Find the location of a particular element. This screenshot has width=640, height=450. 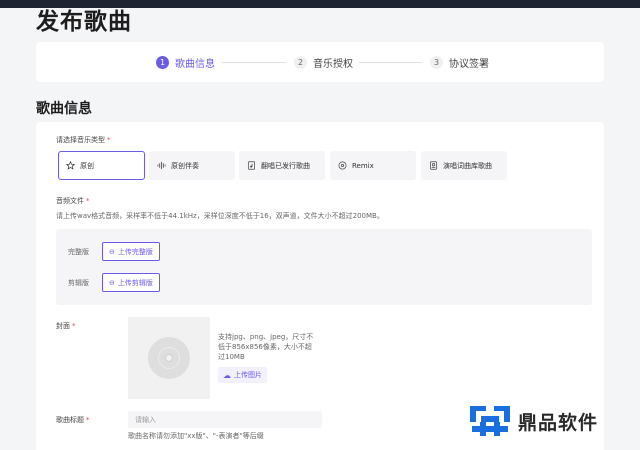

step-number: 1 is located at coordinates (162, 62).